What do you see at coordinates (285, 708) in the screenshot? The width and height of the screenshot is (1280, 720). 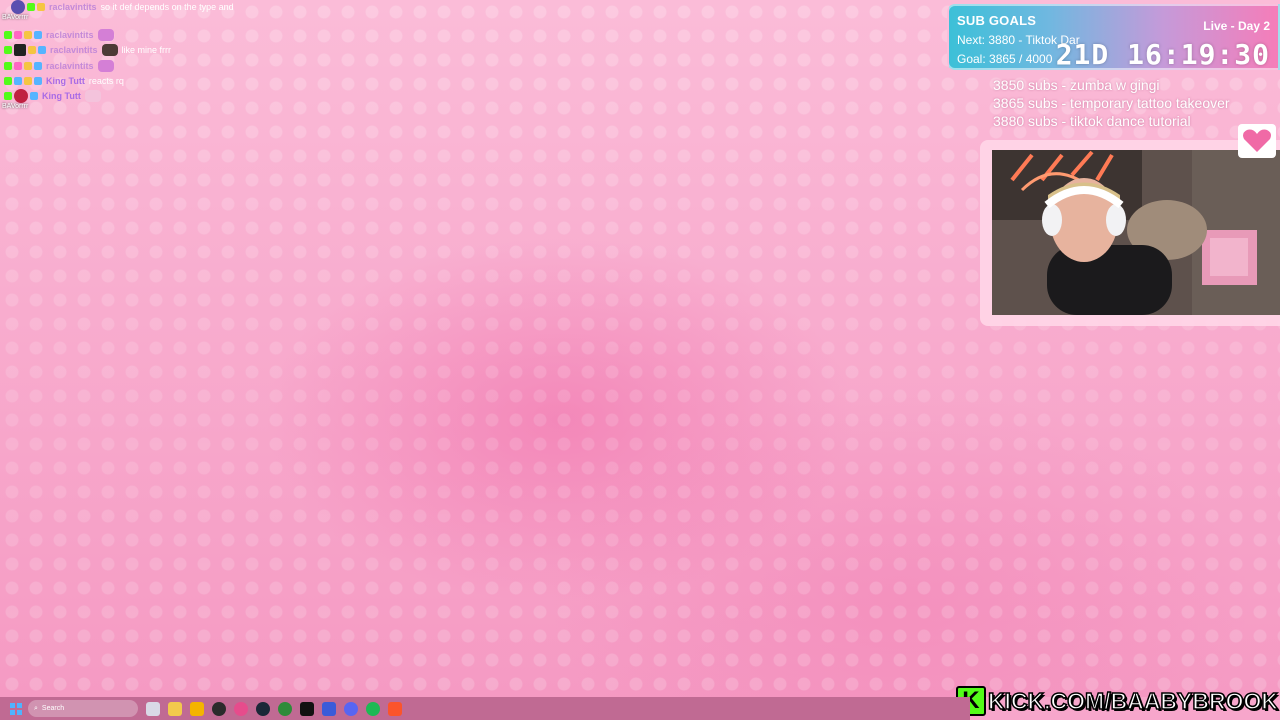 I see `xbox-icon` at bounding box center [285, 708].